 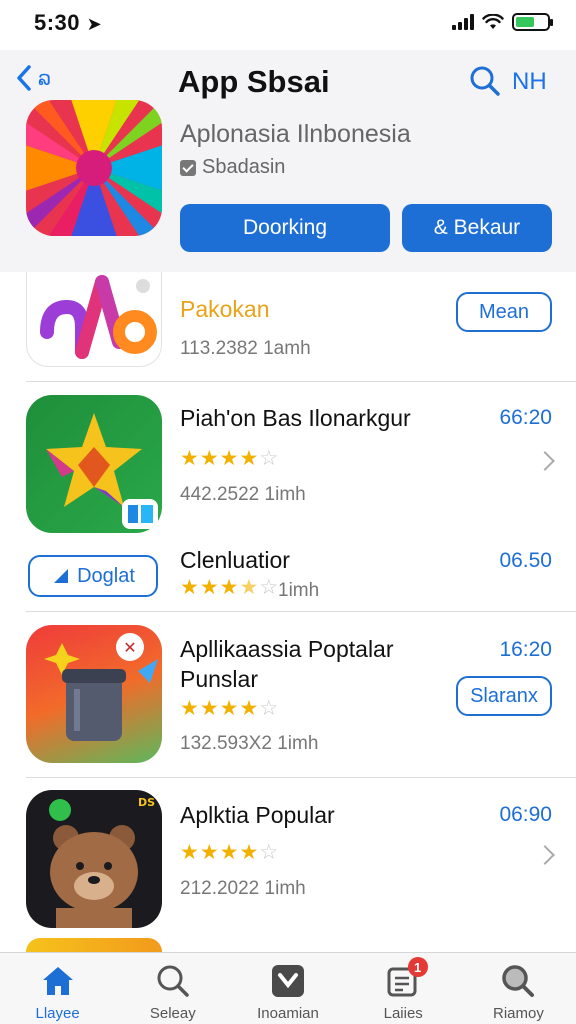 I want to click on tab-home: Llayee, so click(x=57, y=988).